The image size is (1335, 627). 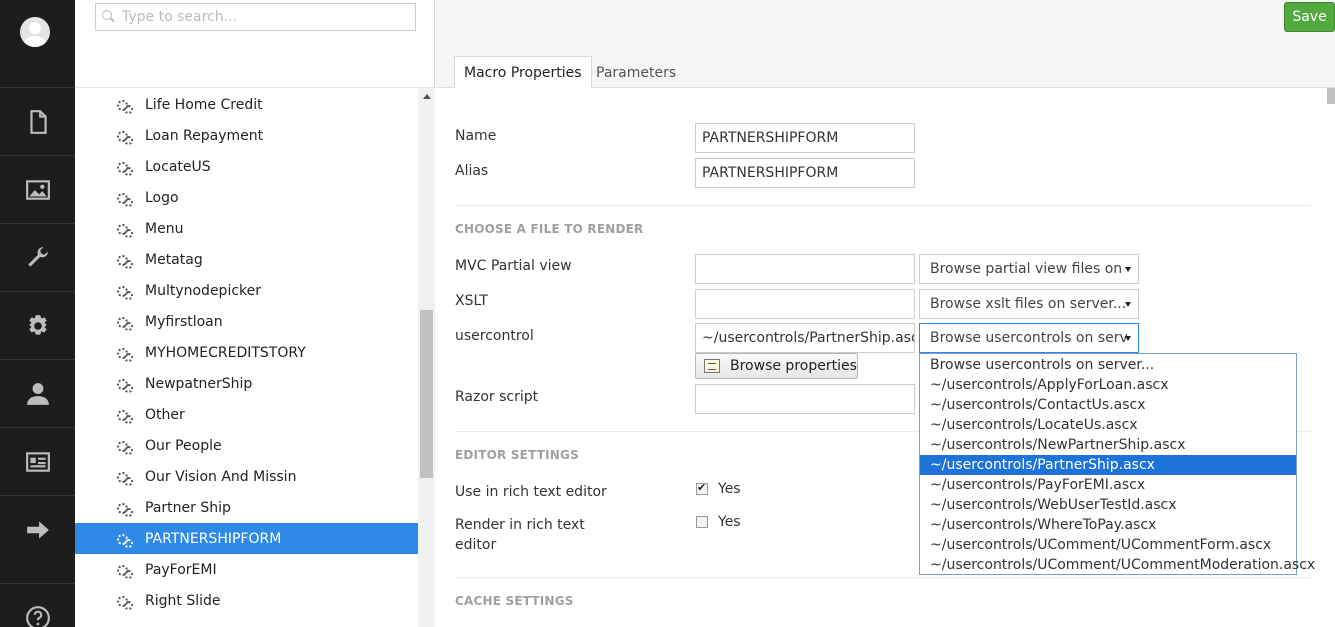 I want to click on editor-section-heading: EDITOR SETTINGS, so click(x=517, y=455).